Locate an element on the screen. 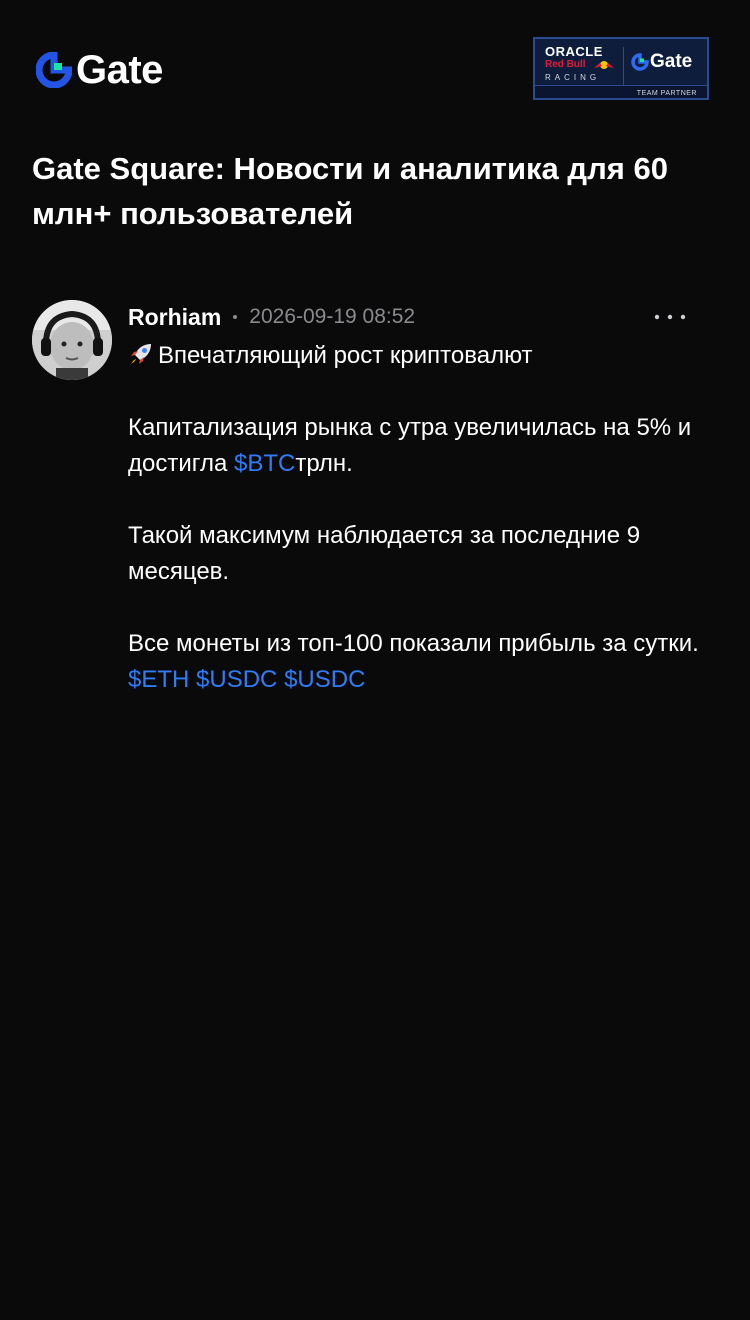 The image size is (750, 1320). gate-small-logo-icon is located at coordinates (640, 62).